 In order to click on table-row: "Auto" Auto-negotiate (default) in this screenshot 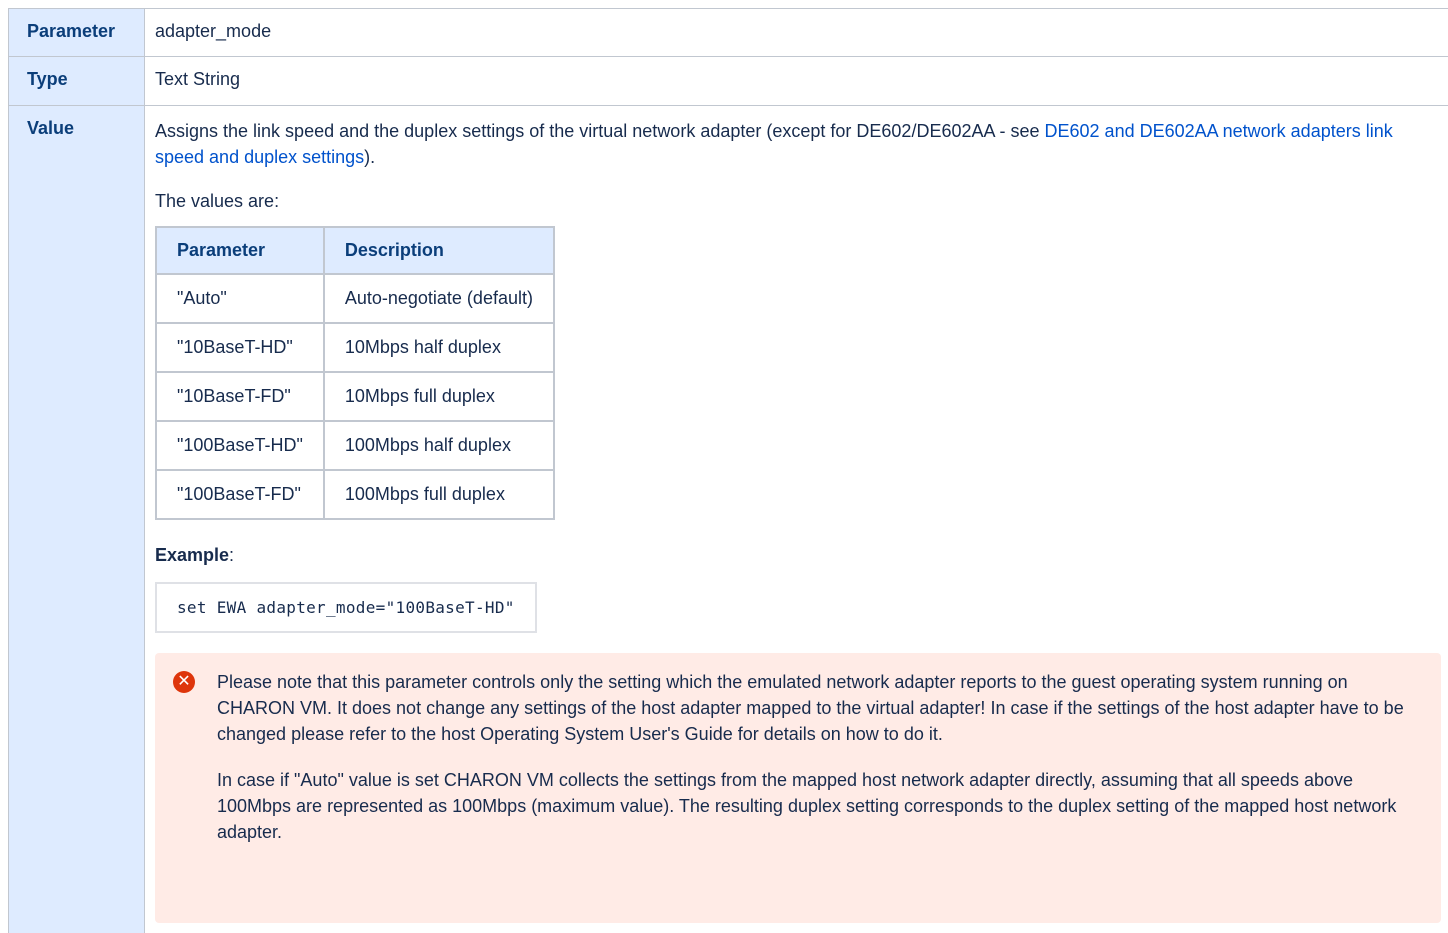, I will do `click(355, 298)`.